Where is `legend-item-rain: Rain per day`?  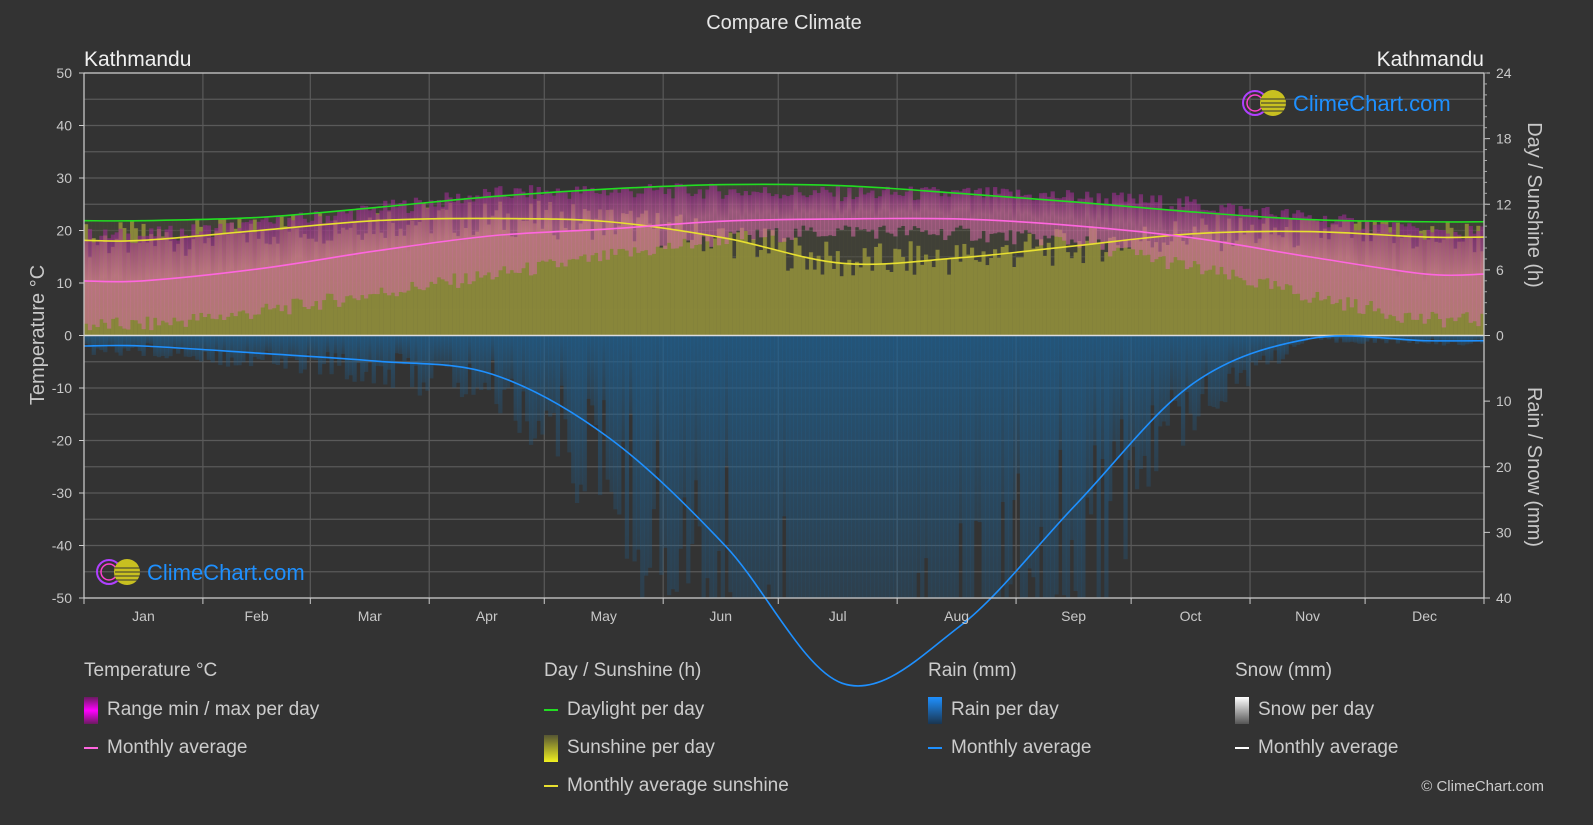 legend-item-rain: Rain per day is located at coordinates (1009, 710).